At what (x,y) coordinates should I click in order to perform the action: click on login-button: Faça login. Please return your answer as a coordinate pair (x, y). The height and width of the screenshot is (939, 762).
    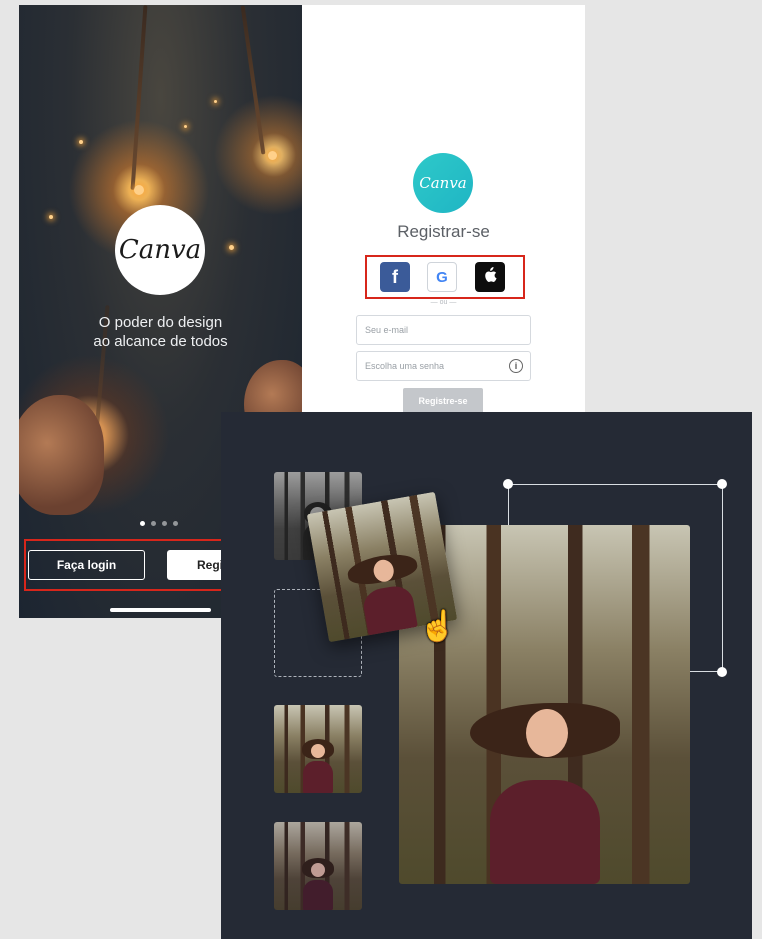
    Looking at the image, I should click on (86, 565).